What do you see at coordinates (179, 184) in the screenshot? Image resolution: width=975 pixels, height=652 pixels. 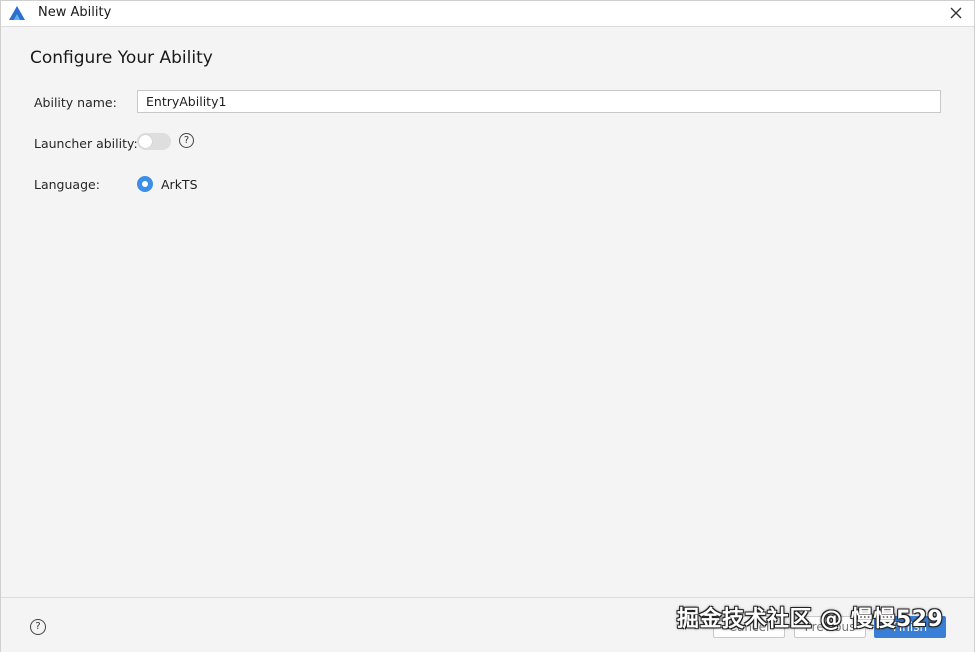 I see `language-option-label: ArkTS` at bounding box center [179, 184].